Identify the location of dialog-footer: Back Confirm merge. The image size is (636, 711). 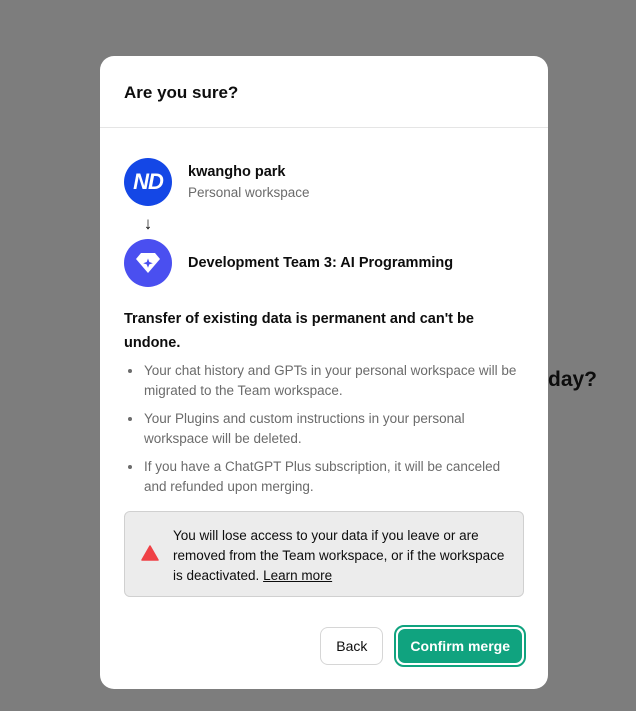
(423, 646).